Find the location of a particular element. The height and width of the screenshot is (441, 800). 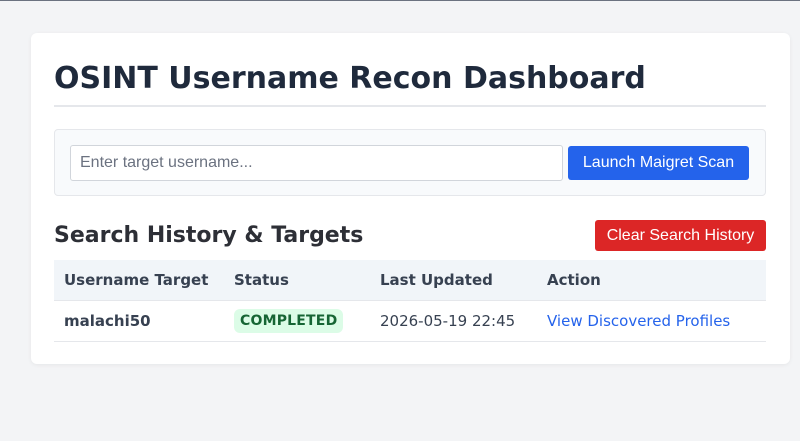

page-title: OSINT Username Recon Dashboard is located at coordinates (350, 78).